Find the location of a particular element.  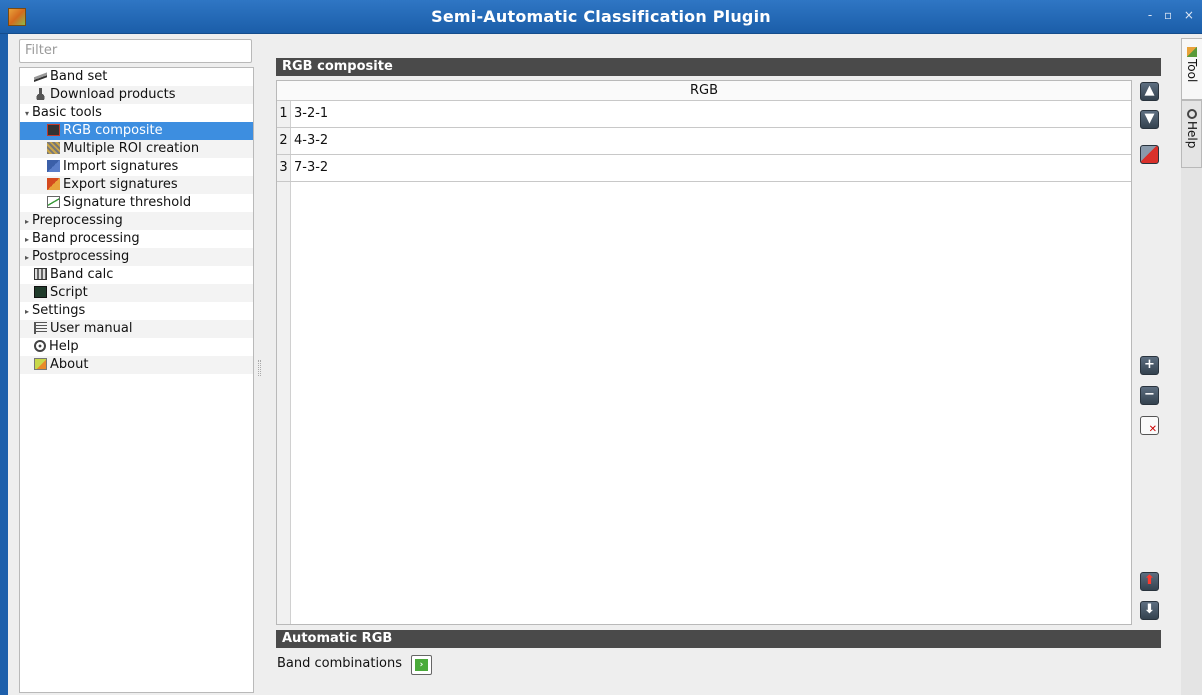

window-controls: - ▫ × is located at coordinates (1173, 15).